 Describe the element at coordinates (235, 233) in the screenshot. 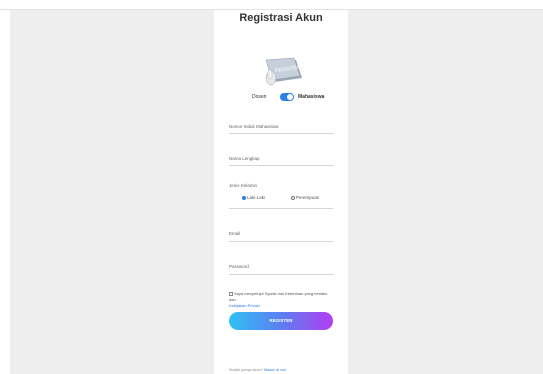

I see `email-field-label: Email` at that location.